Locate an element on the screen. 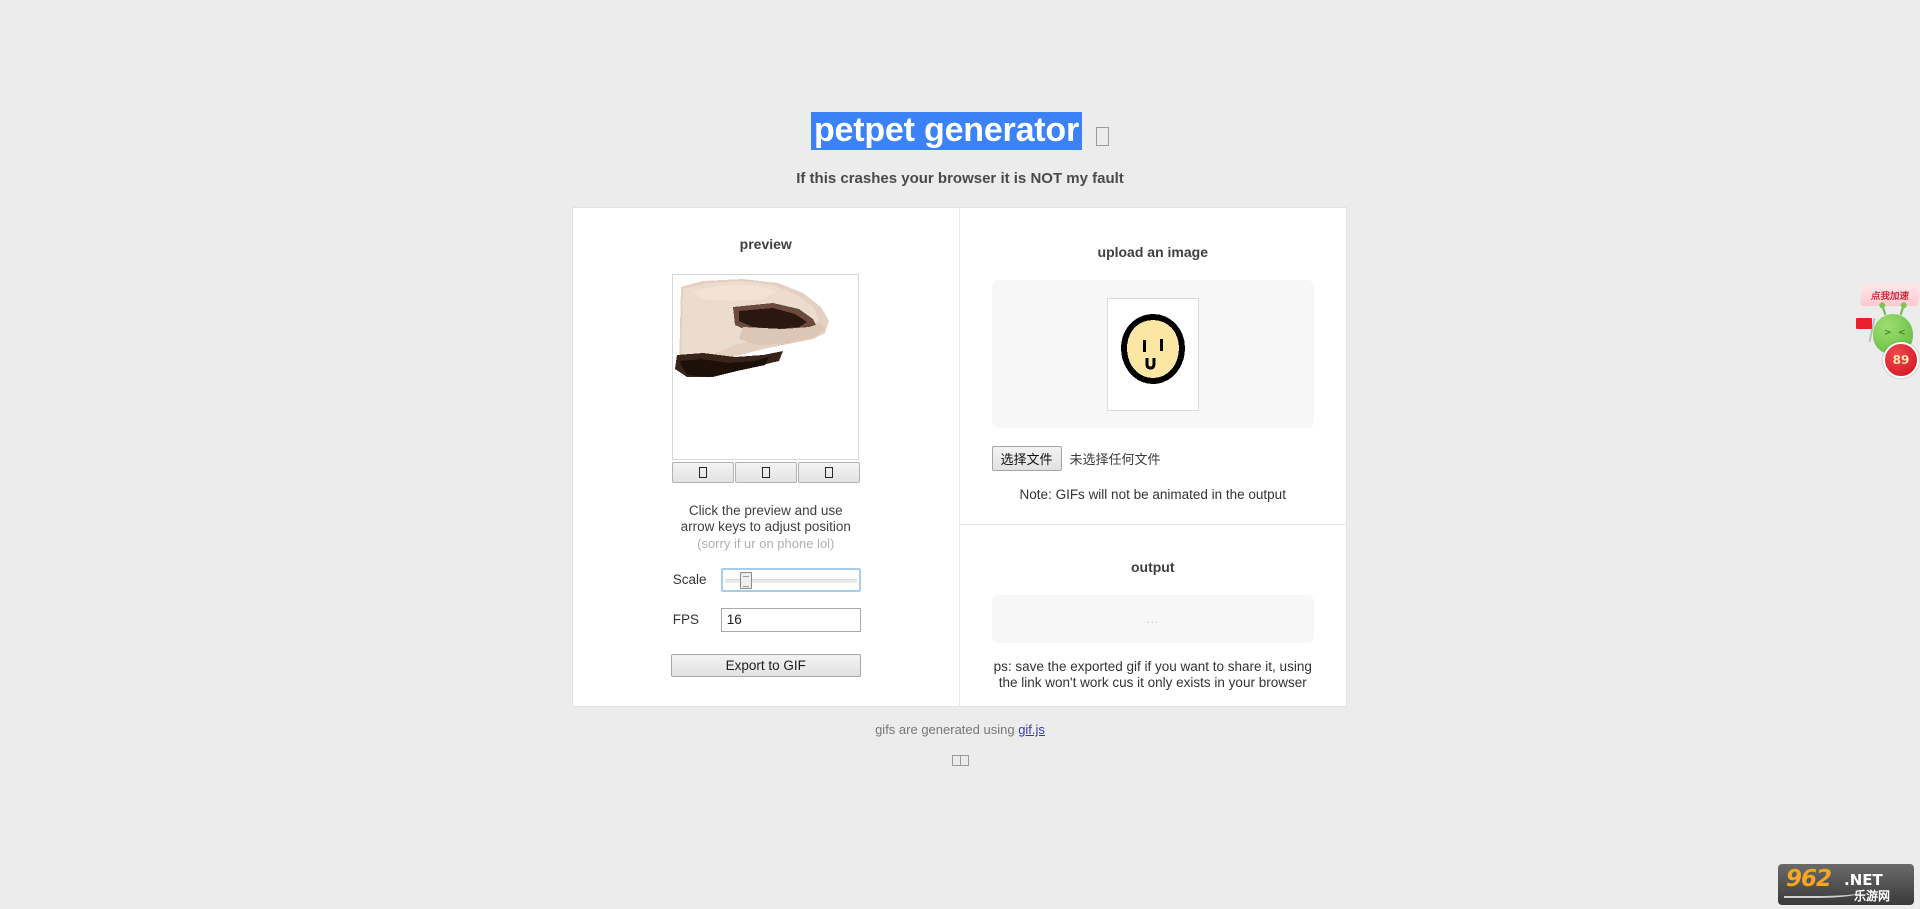 This screenshot has height=909, width=1920. floating-ad-widget: 点我加速 > < 89 is located at coordinates (1885, 334).